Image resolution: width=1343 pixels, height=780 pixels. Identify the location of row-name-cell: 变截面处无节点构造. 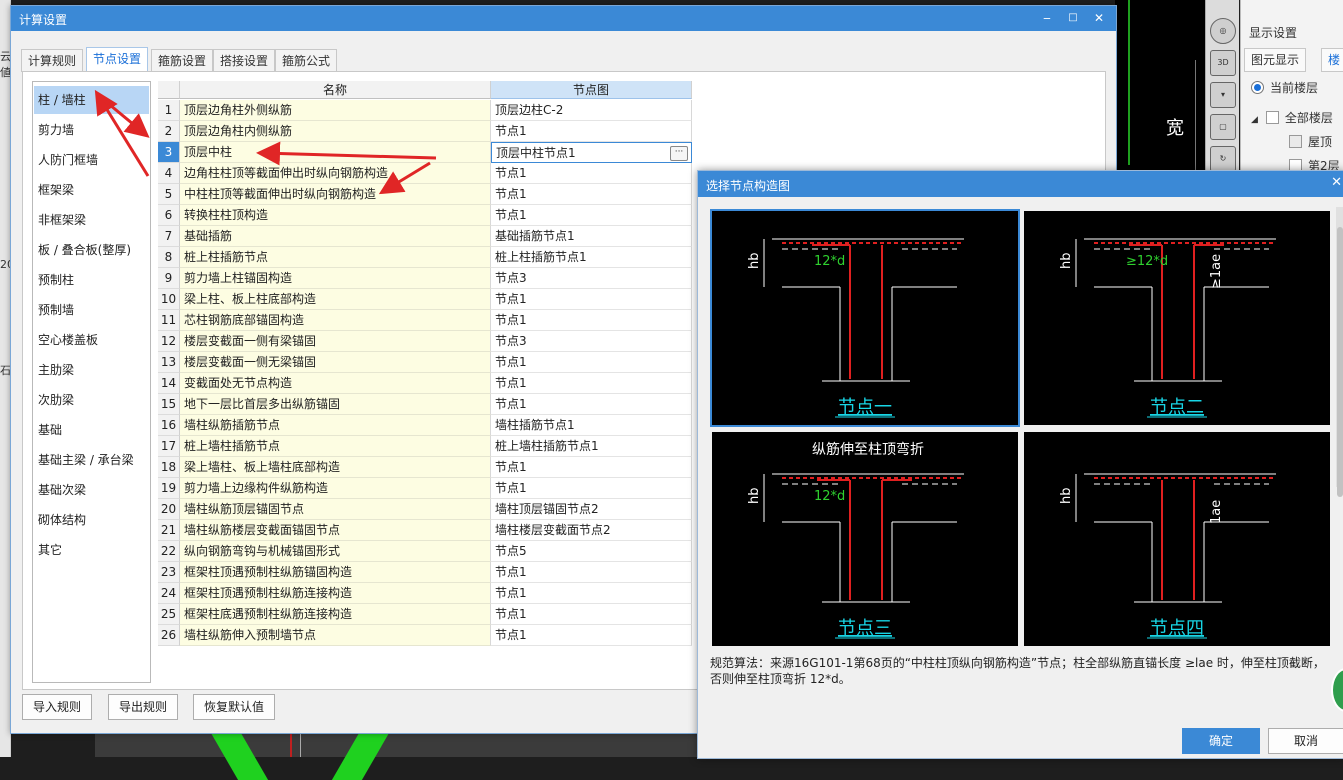
(335, 383).